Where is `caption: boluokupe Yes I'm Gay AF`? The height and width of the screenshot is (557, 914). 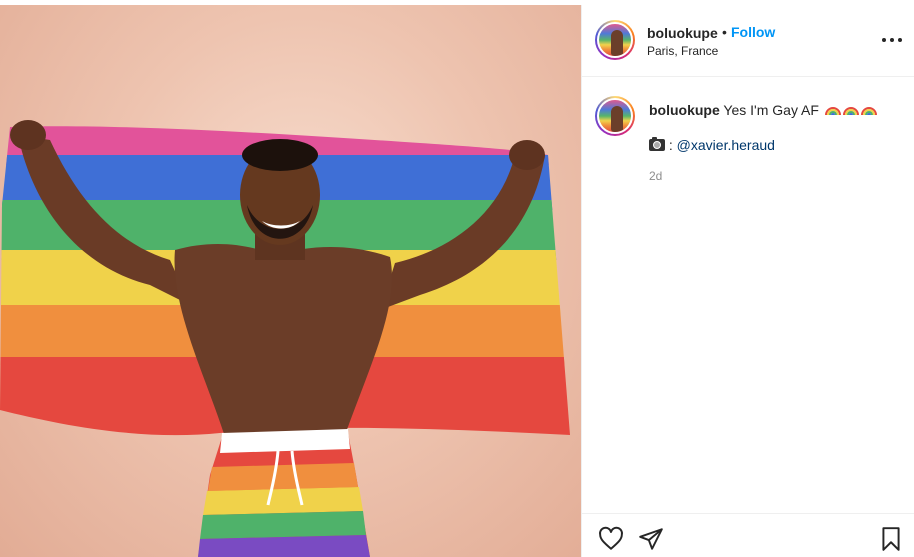
caption: boluokupe Yes I'm Gay AF is located at coordinates (774, 110).